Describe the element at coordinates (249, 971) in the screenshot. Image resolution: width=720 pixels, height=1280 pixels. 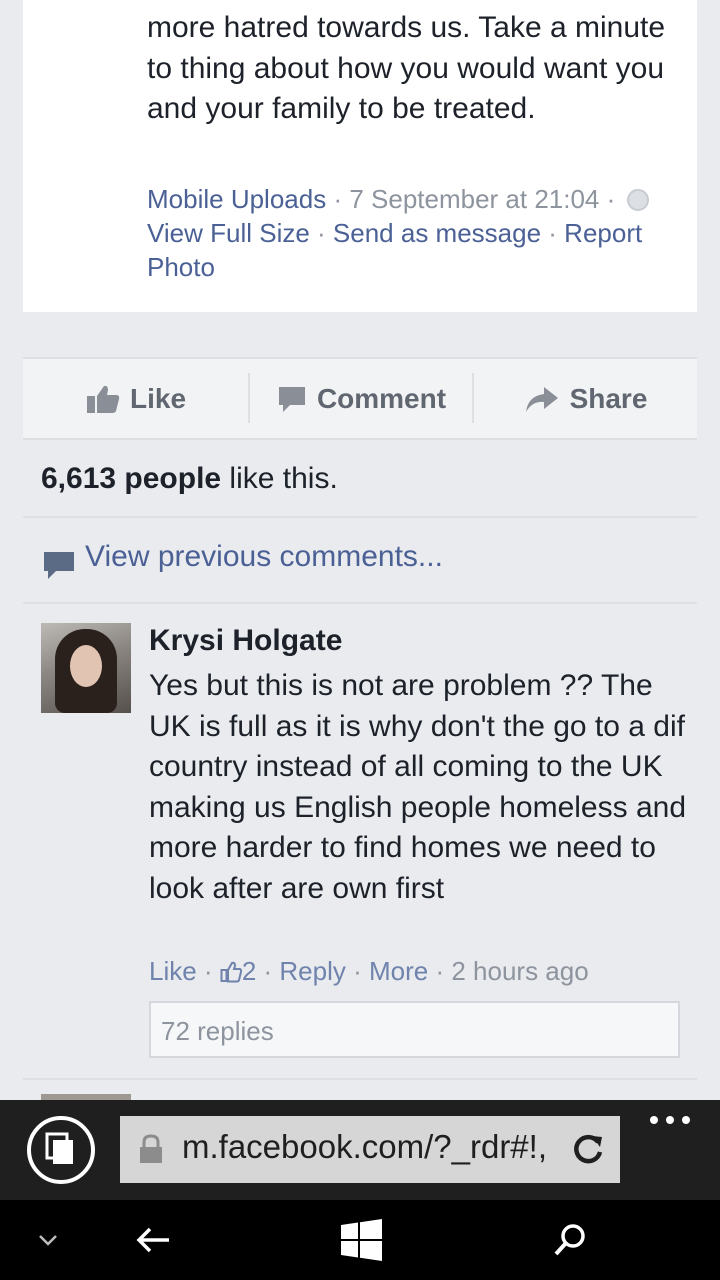
I see `comment-like-count: 2` at that location.